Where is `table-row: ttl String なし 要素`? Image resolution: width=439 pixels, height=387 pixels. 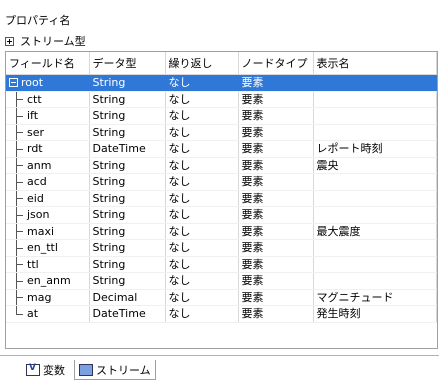
table-row: ttl String なし 要素 is located at coordinates (221, 264).